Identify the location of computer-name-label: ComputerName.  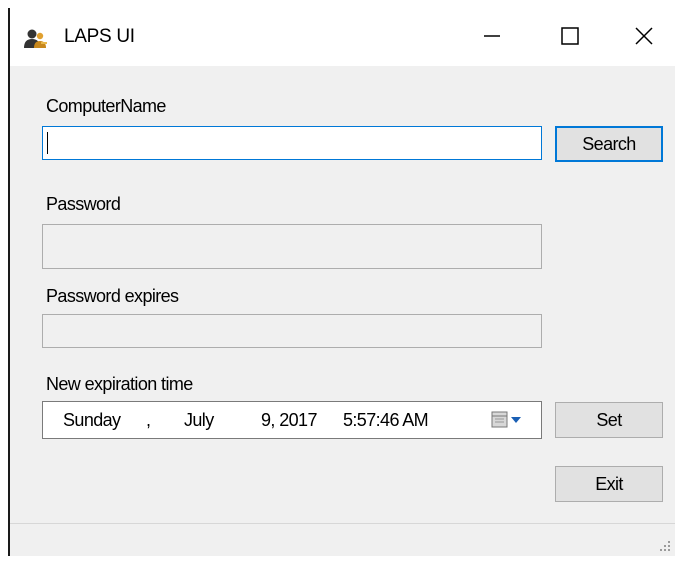
(106, 106).